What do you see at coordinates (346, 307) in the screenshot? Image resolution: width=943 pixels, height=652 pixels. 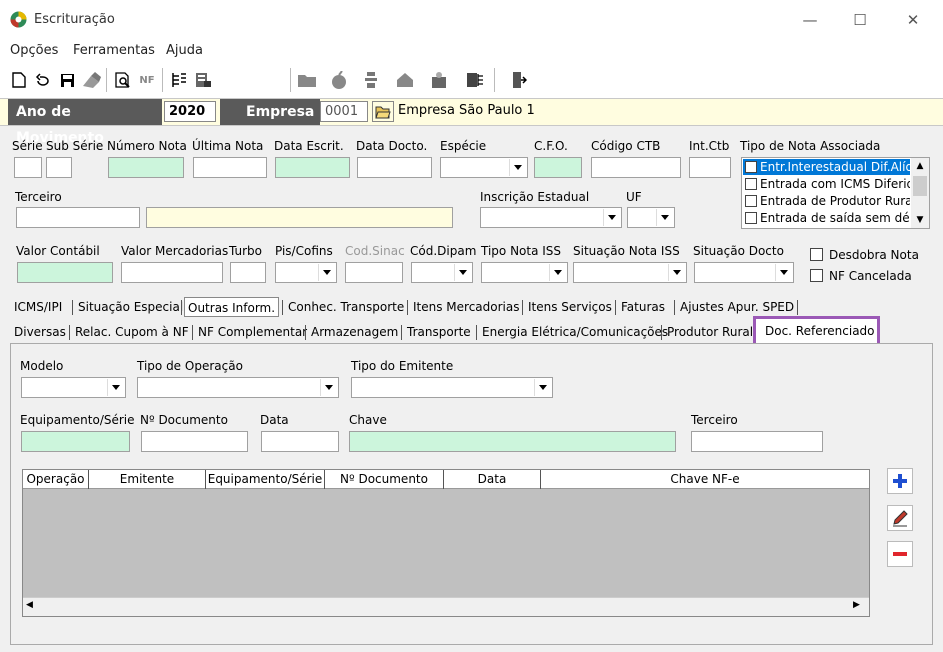 I see `tab-conhec-transporte: Conhec. Transporte` at bounding box center [346, 307].